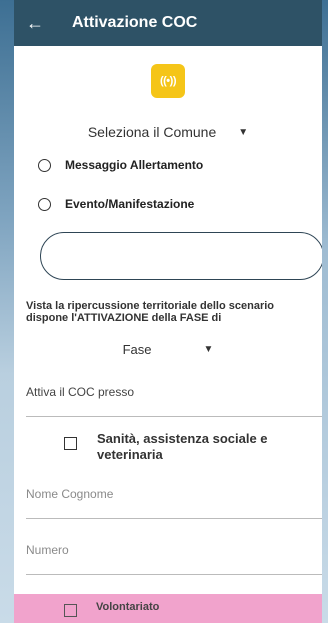 The width and height of the screenshot is (328, 623). I want to click on fase-dropdown: Fase ▼, so click(168, 349).